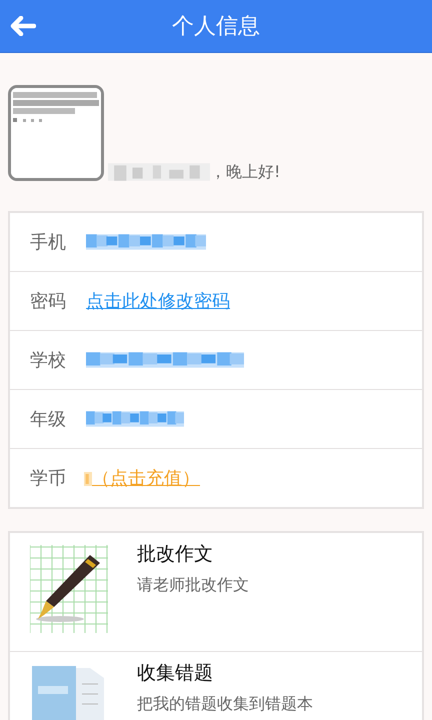  I want to click on field-label: 学校, so click(48, 360).